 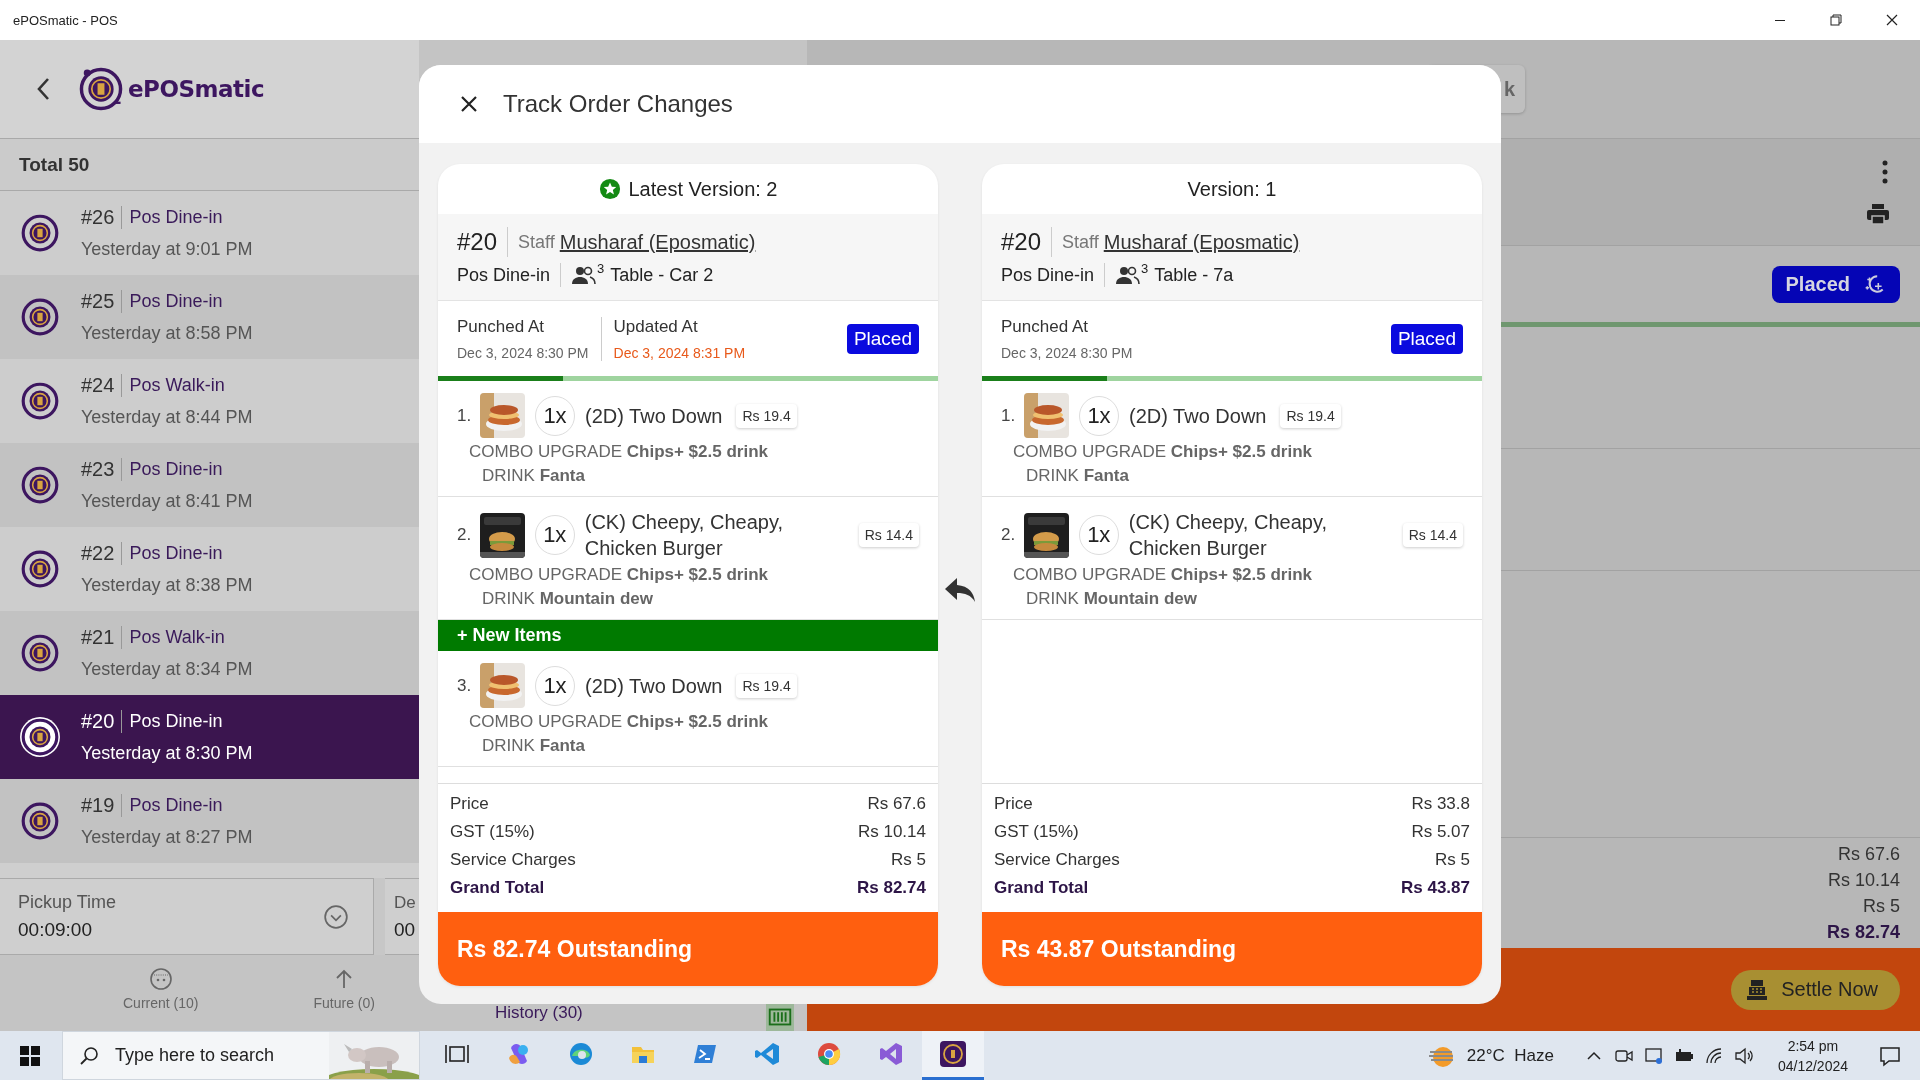 I want to click on total-label: Grand Total, so click(x=1041, y=888).